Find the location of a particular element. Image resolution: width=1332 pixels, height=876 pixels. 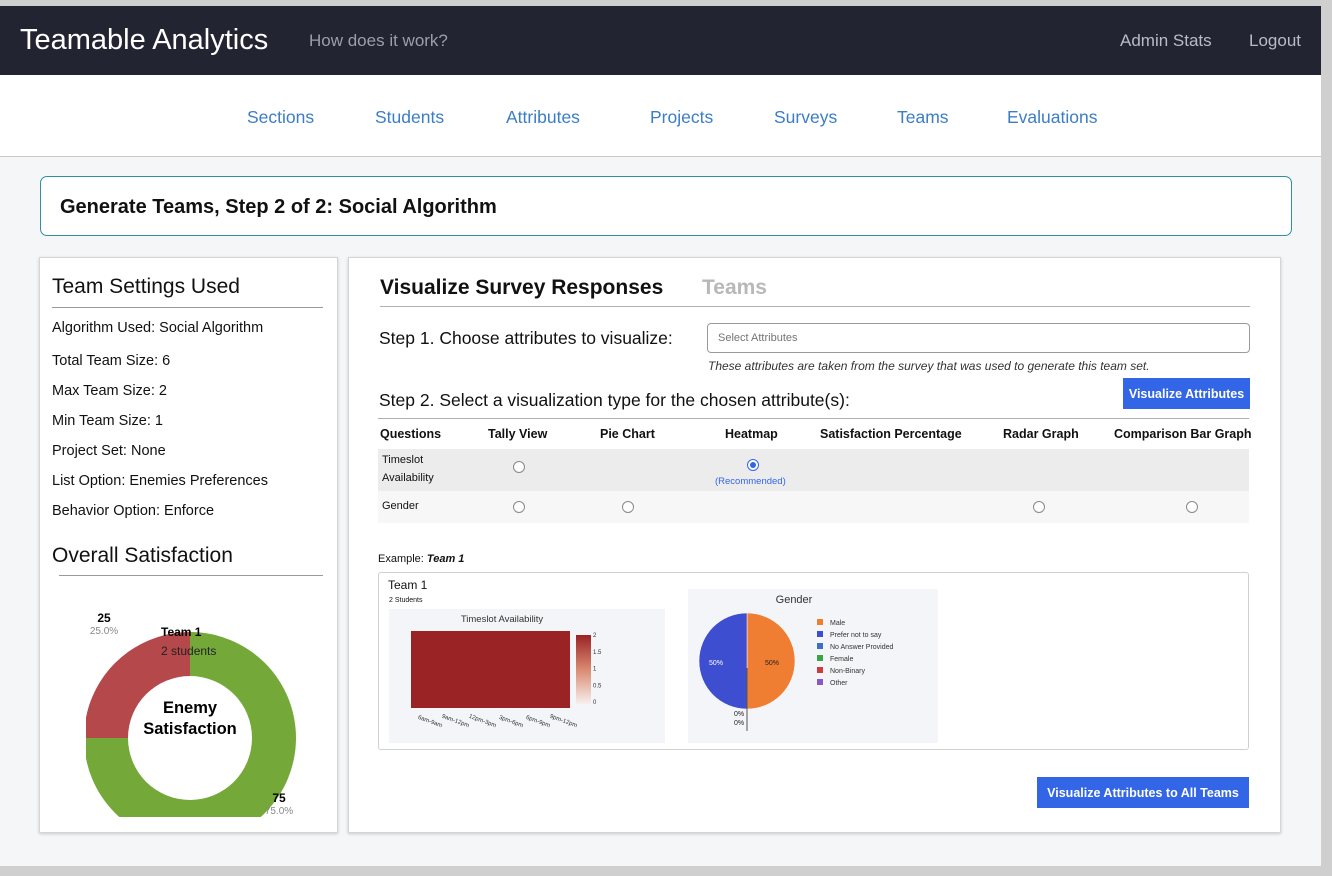

heatmap-cells is located at coordinates (490, 669).